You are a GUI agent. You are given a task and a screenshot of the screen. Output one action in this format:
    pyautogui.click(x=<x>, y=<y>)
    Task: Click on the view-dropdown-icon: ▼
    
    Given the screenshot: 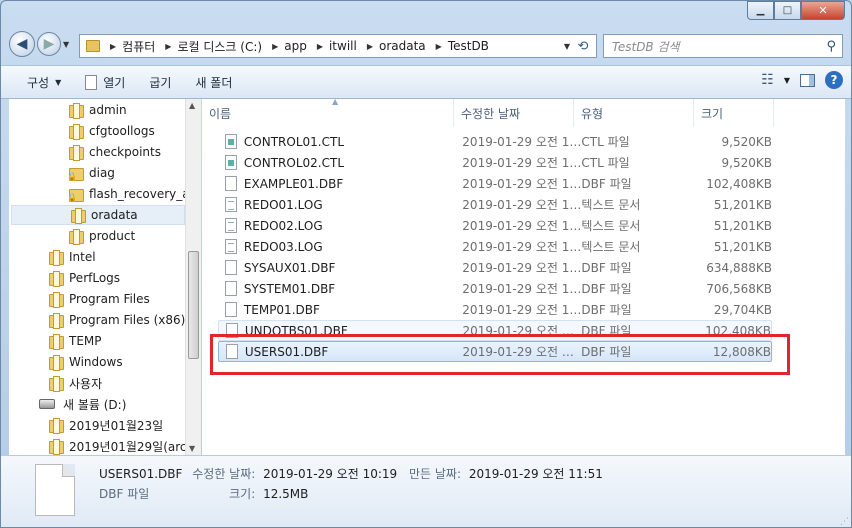 What is the action you would take?
    pyautogui.click(x=787, y=80)
    